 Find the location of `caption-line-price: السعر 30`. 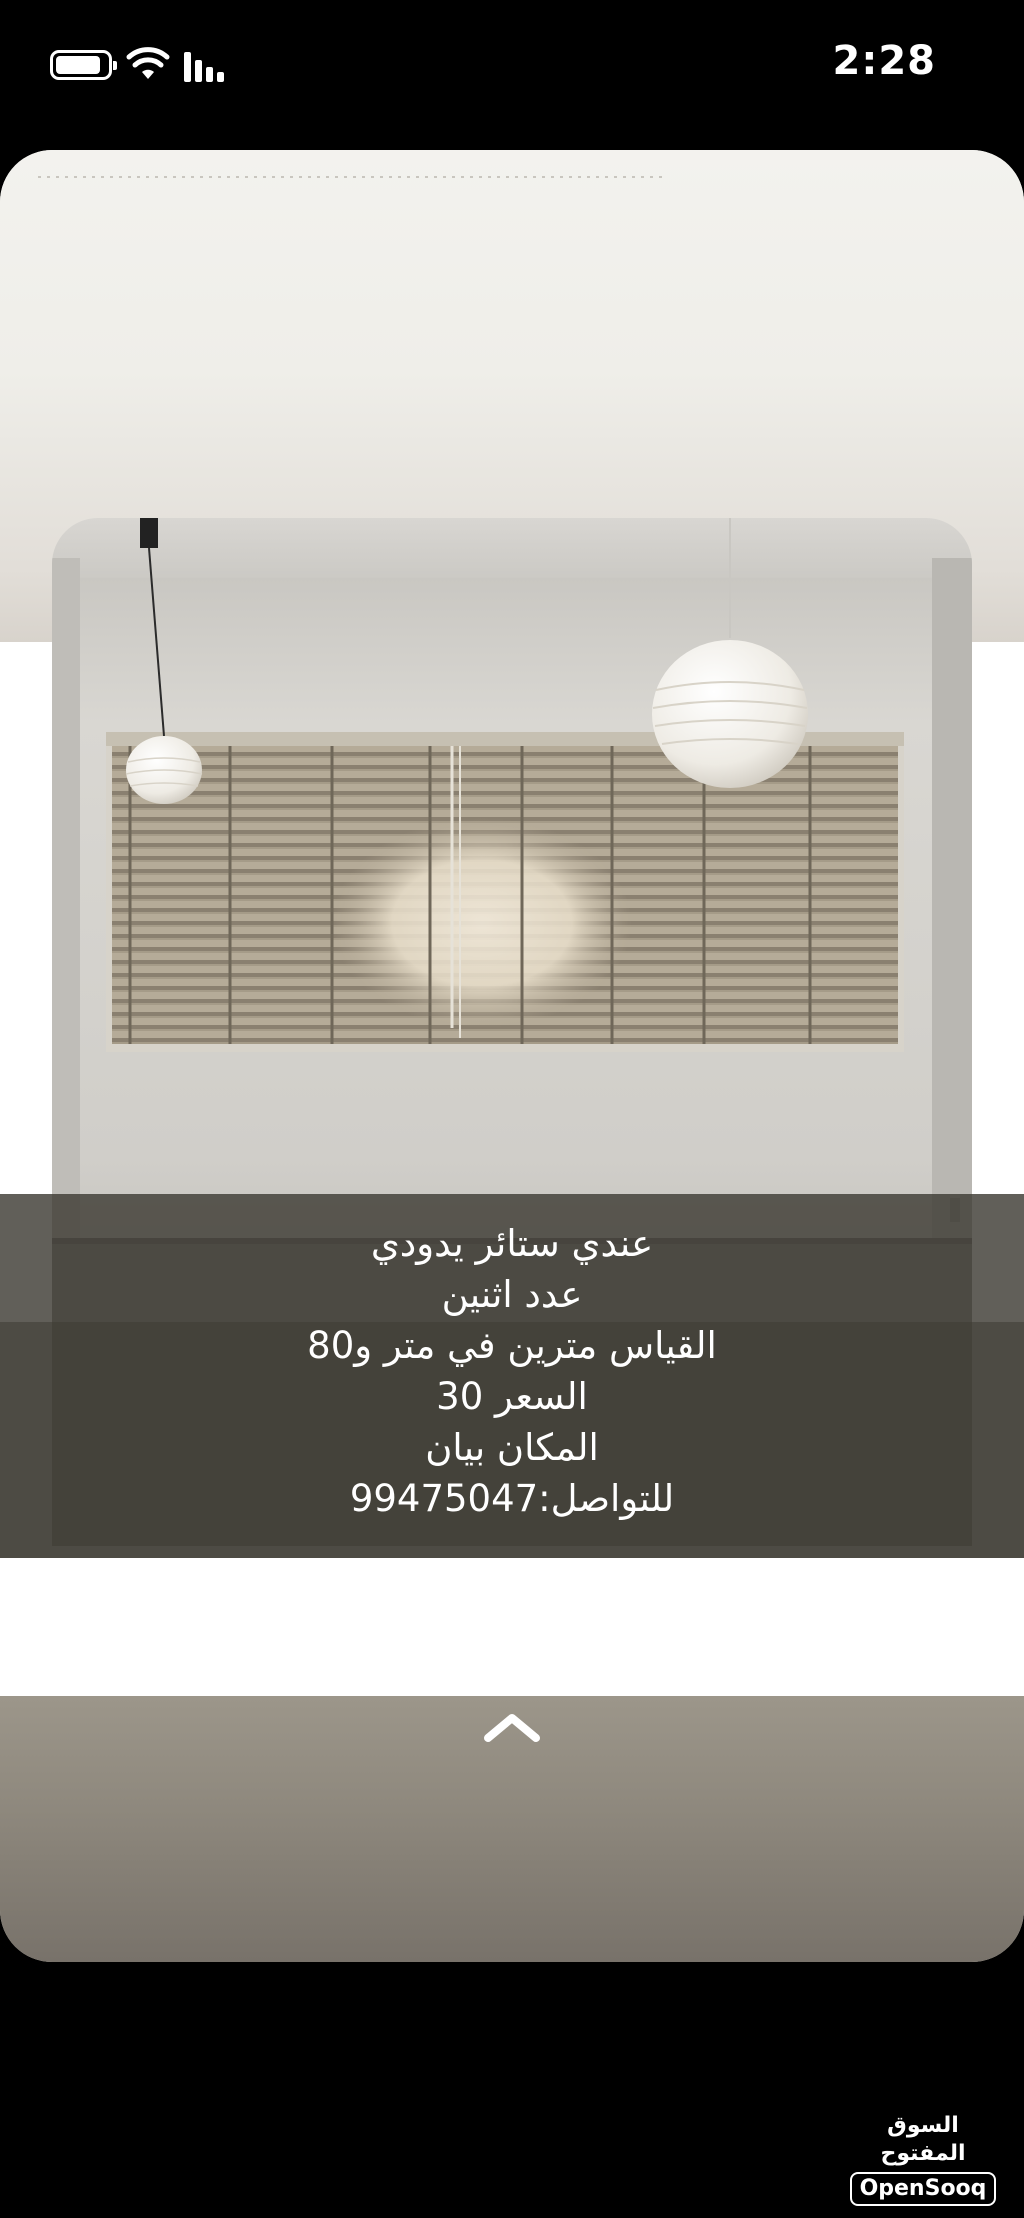

caption-line-price: السعر 30 is located at coordinates (512, 1396).